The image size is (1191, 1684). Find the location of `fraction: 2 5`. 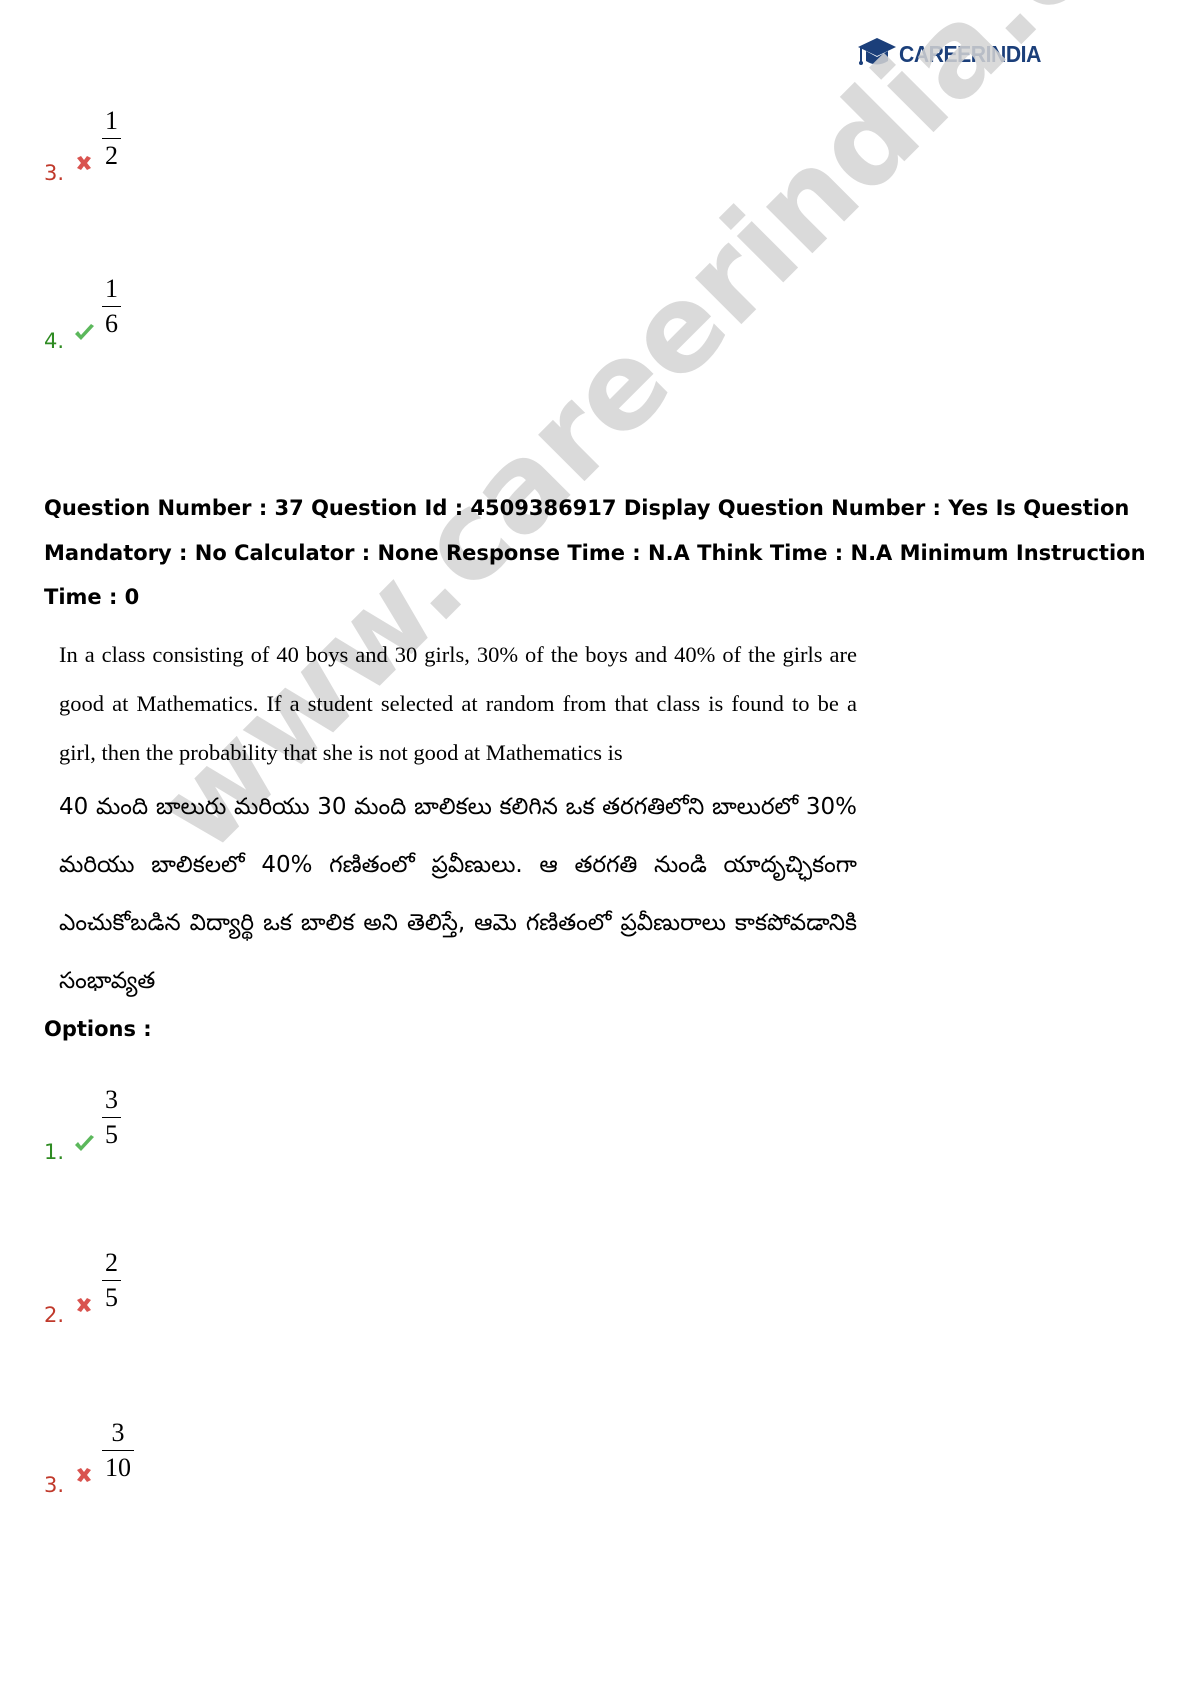

fraction: 2 5 is located at coordinates (111, 1280).